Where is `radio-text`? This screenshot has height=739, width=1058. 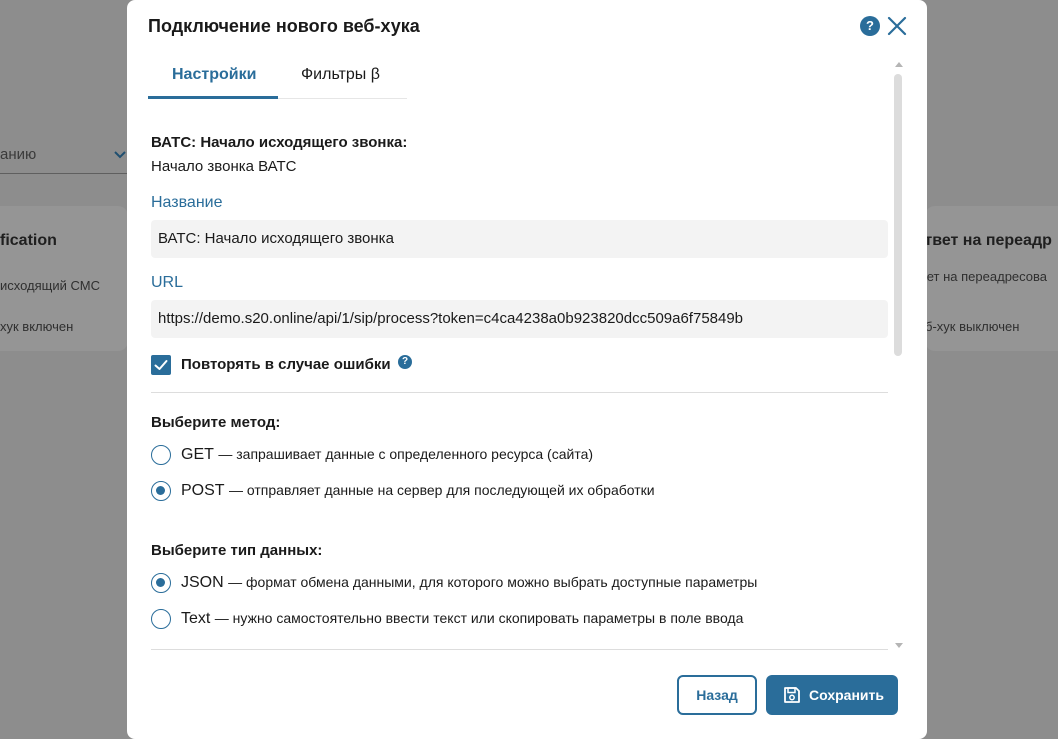 radio-text is located at coordinates (161, 619).